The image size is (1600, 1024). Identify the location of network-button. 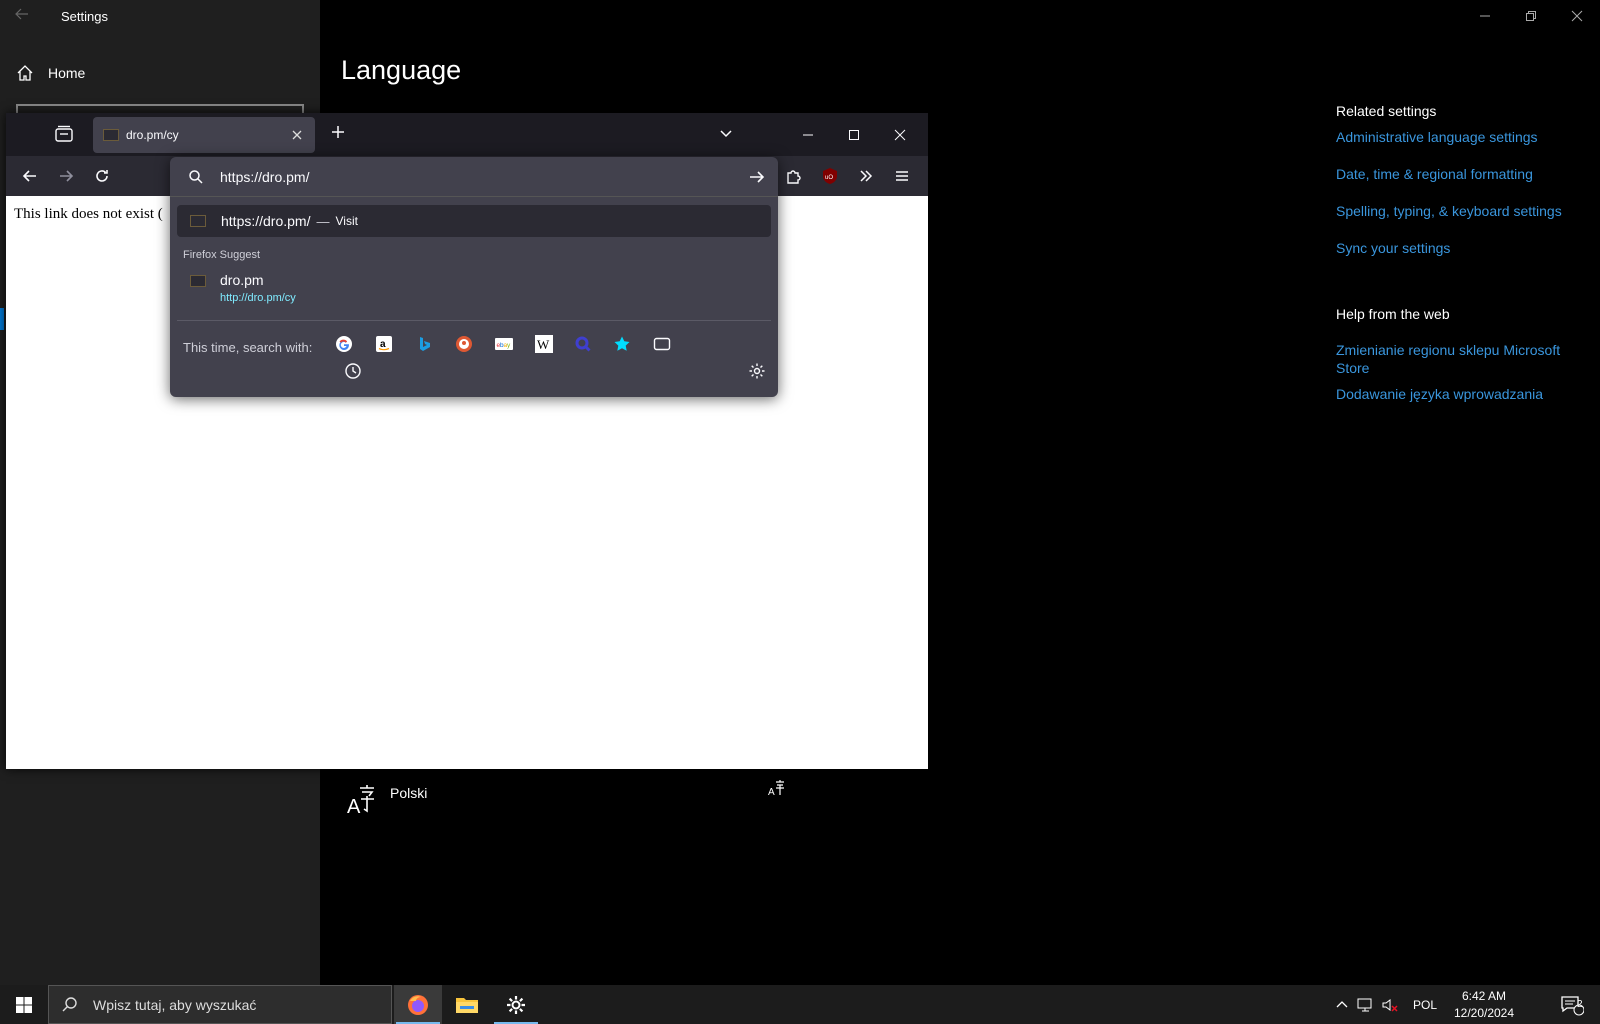
(1366, 1004).